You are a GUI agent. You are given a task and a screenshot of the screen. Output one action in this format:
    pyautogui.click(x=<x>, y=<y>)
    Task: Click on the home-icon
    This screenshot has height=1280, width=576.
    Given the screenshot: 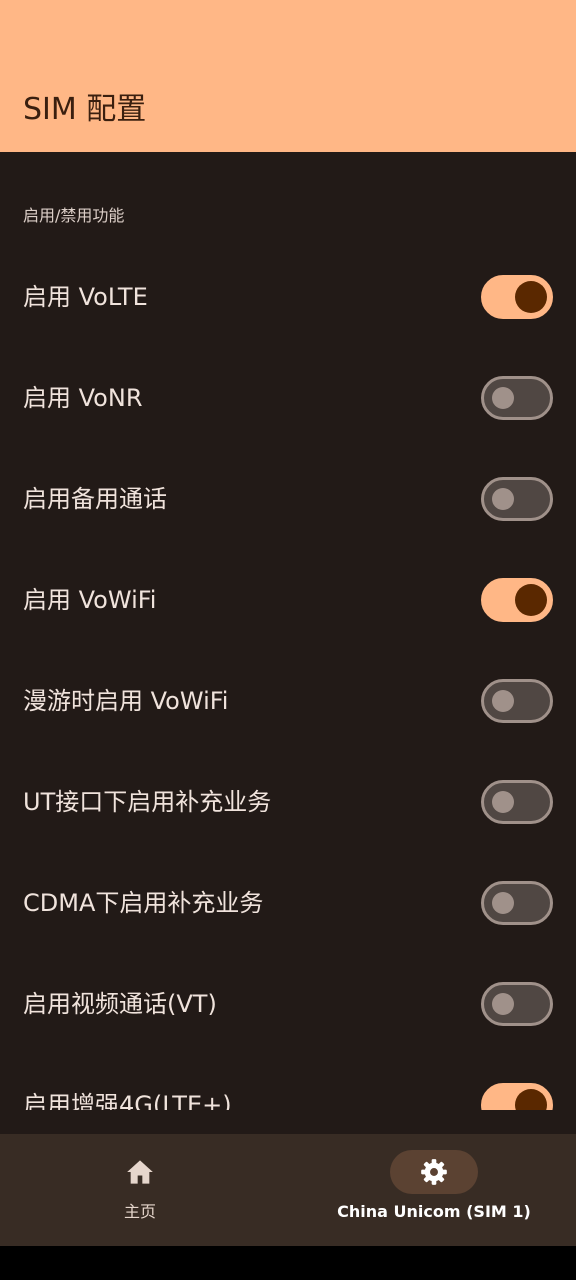 What is the action you would take?
    pyautogui.click(x=140, y=1172)
    